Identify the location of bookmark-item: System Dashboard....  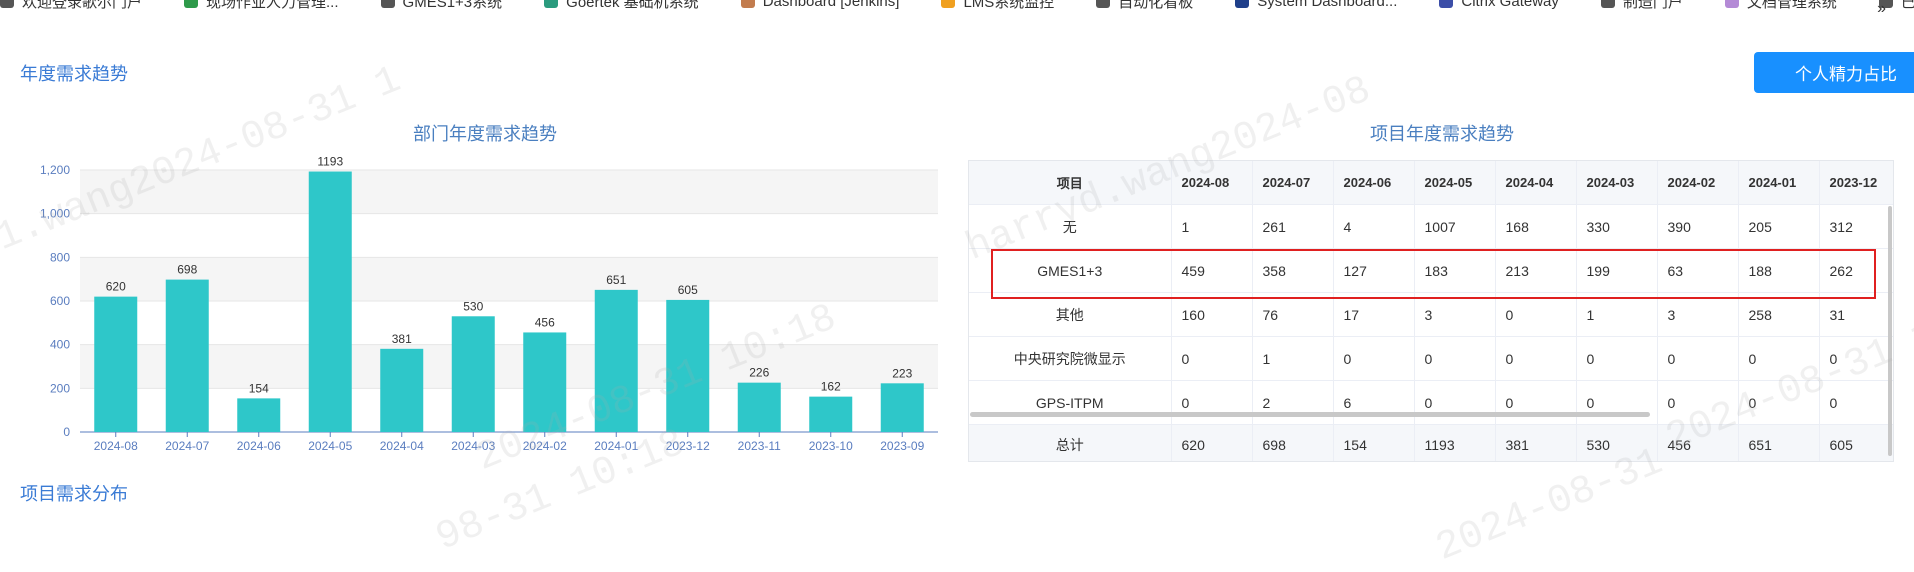
(1316, 5).